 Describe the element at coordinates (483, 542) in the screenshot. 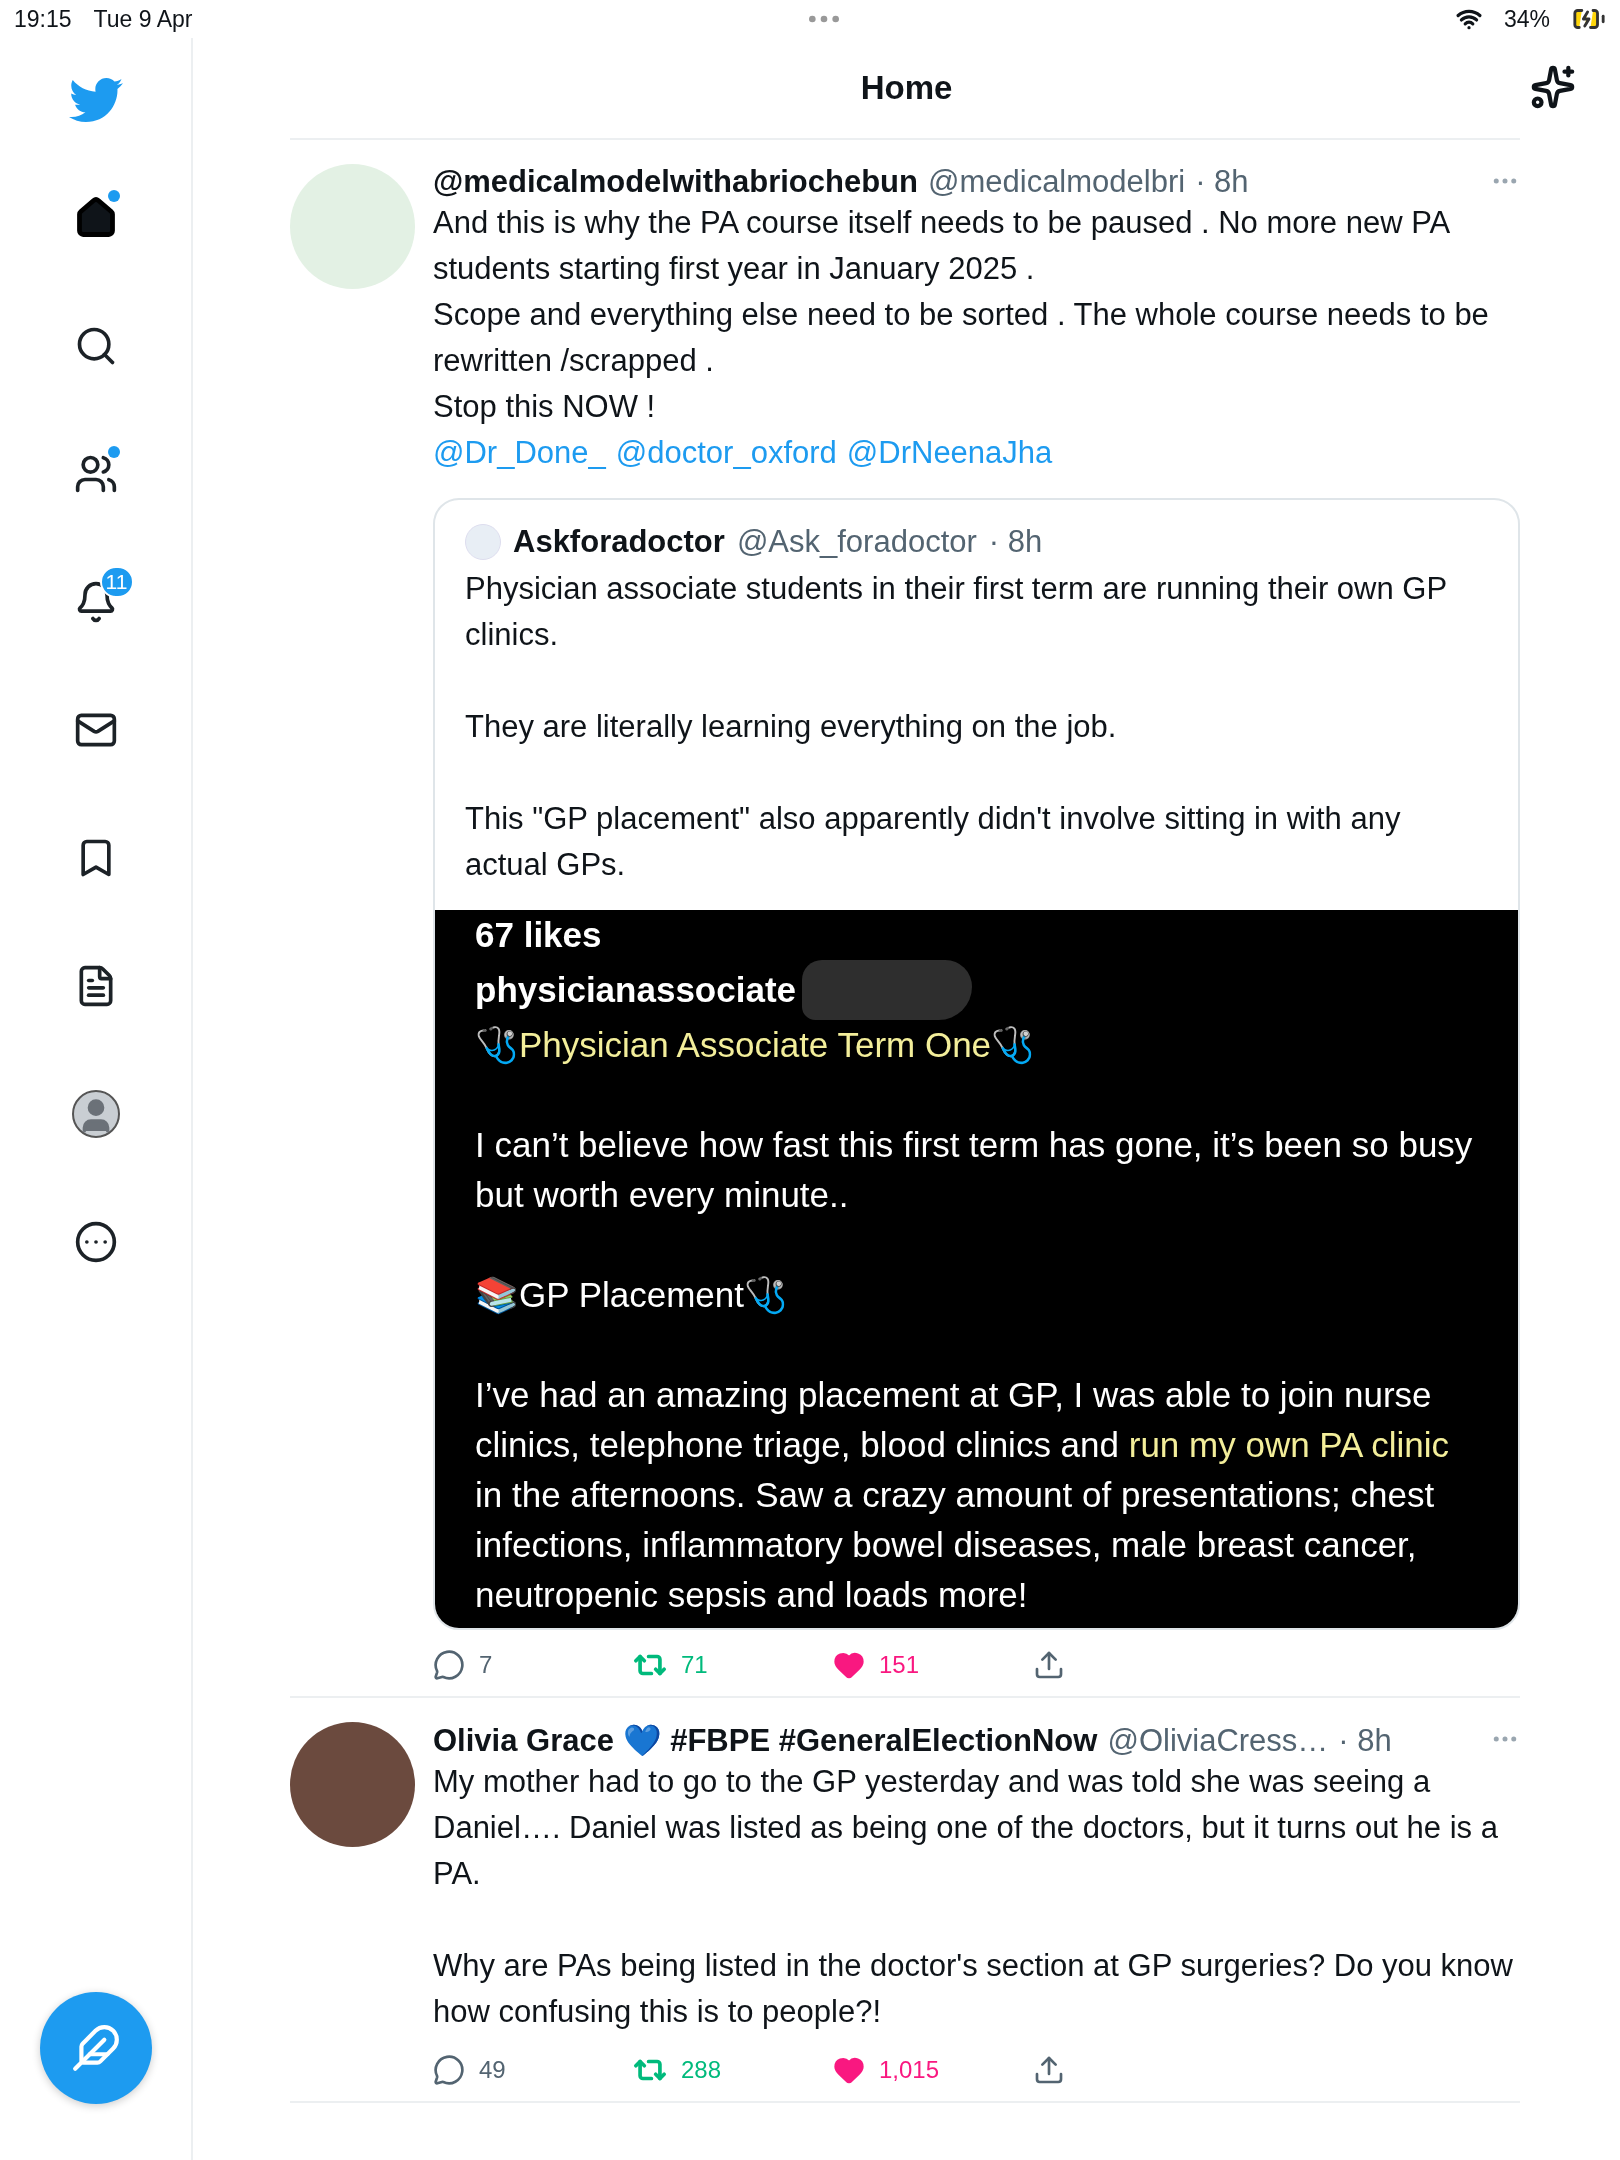

I see `avatar-placeholder` at that location.